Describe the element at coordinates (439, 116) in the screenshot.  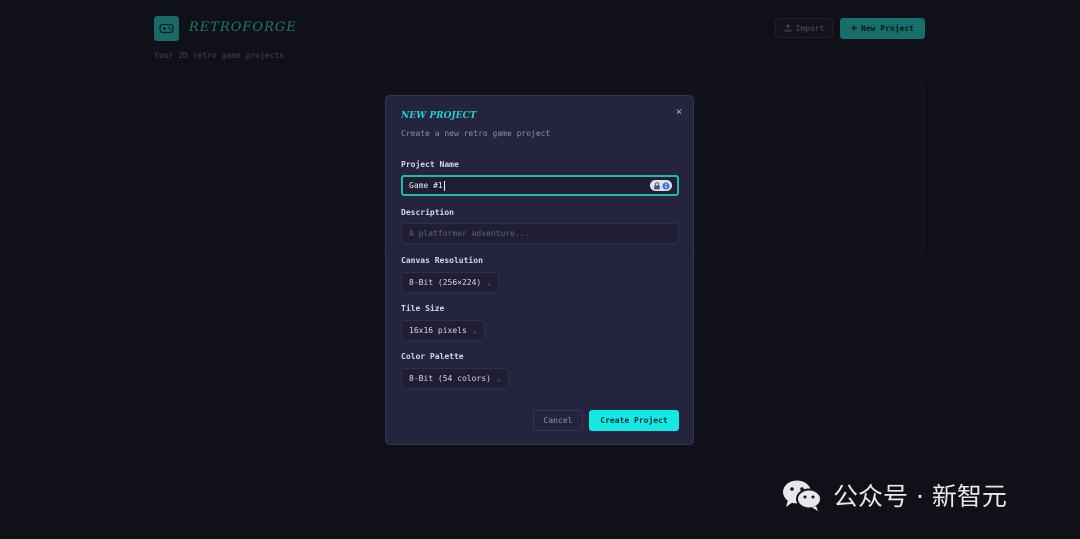
I see `dialog-title: NEW PROJECT` at that location.